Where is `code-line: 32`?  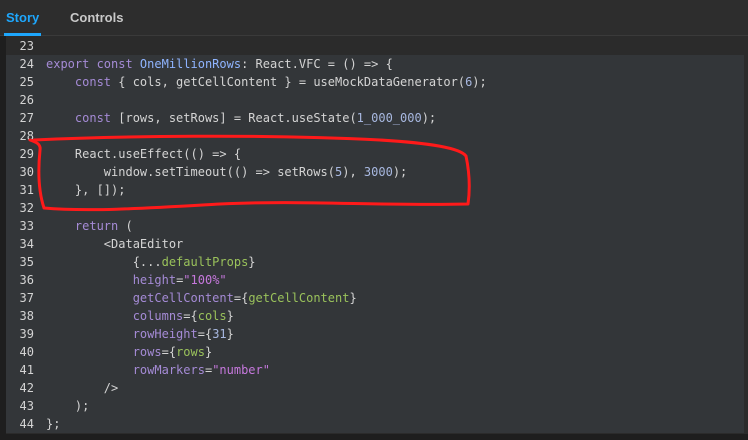 code-line: 32 is located at coordinates (377, 208).